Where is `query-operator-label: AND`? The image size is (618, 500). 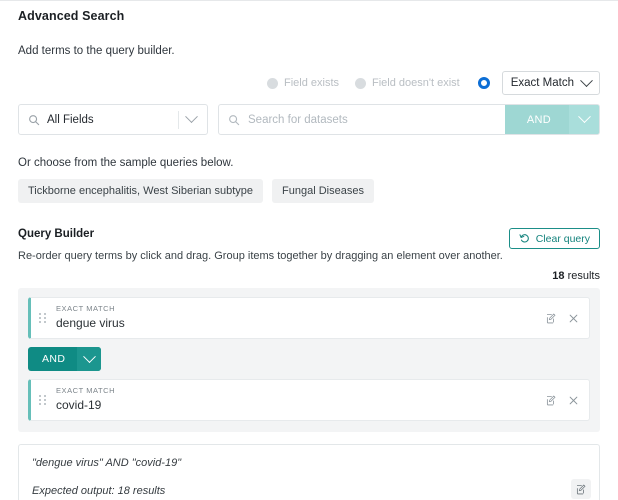 query-operator-label: AND is located at coordinates (54, 359).